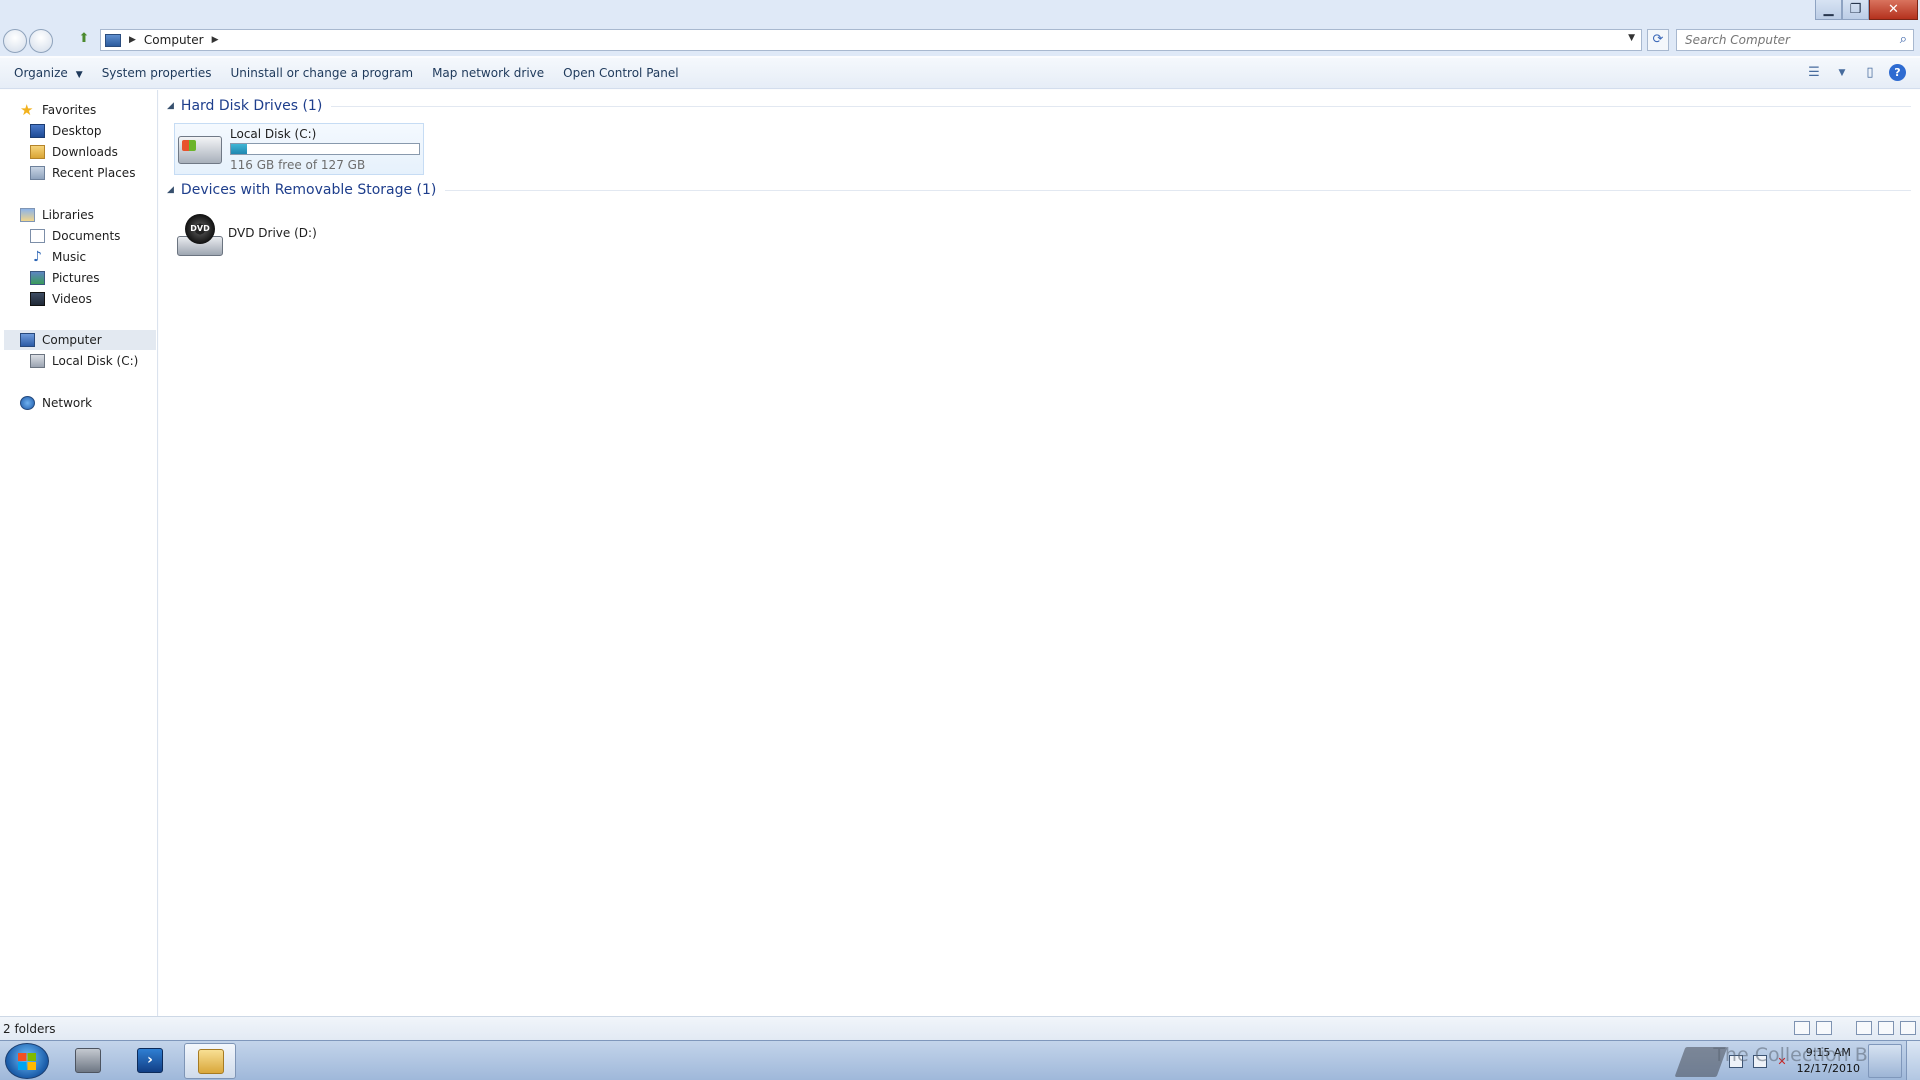 This screenshot has height=1080, width=1920. What do you see at coordinates (1828, 10) in the screenshot?
I see `minimize-button: ▁` at bounding box center [1828, 10].